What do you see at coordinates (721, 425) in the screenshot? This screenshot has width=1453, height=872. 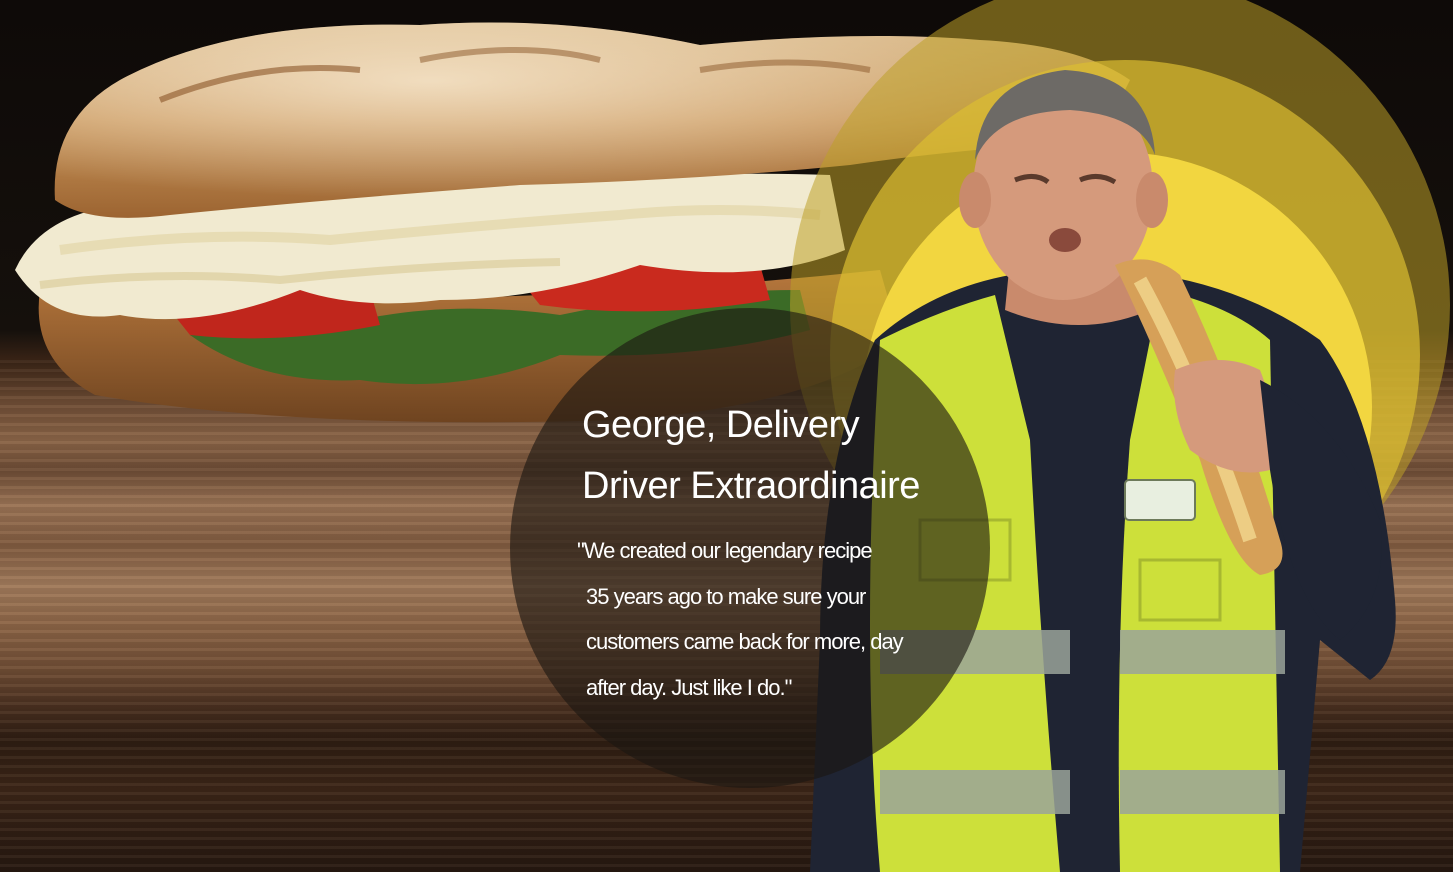 I see `title-line-1: George, Delivery` at bounding box center [721, 425].